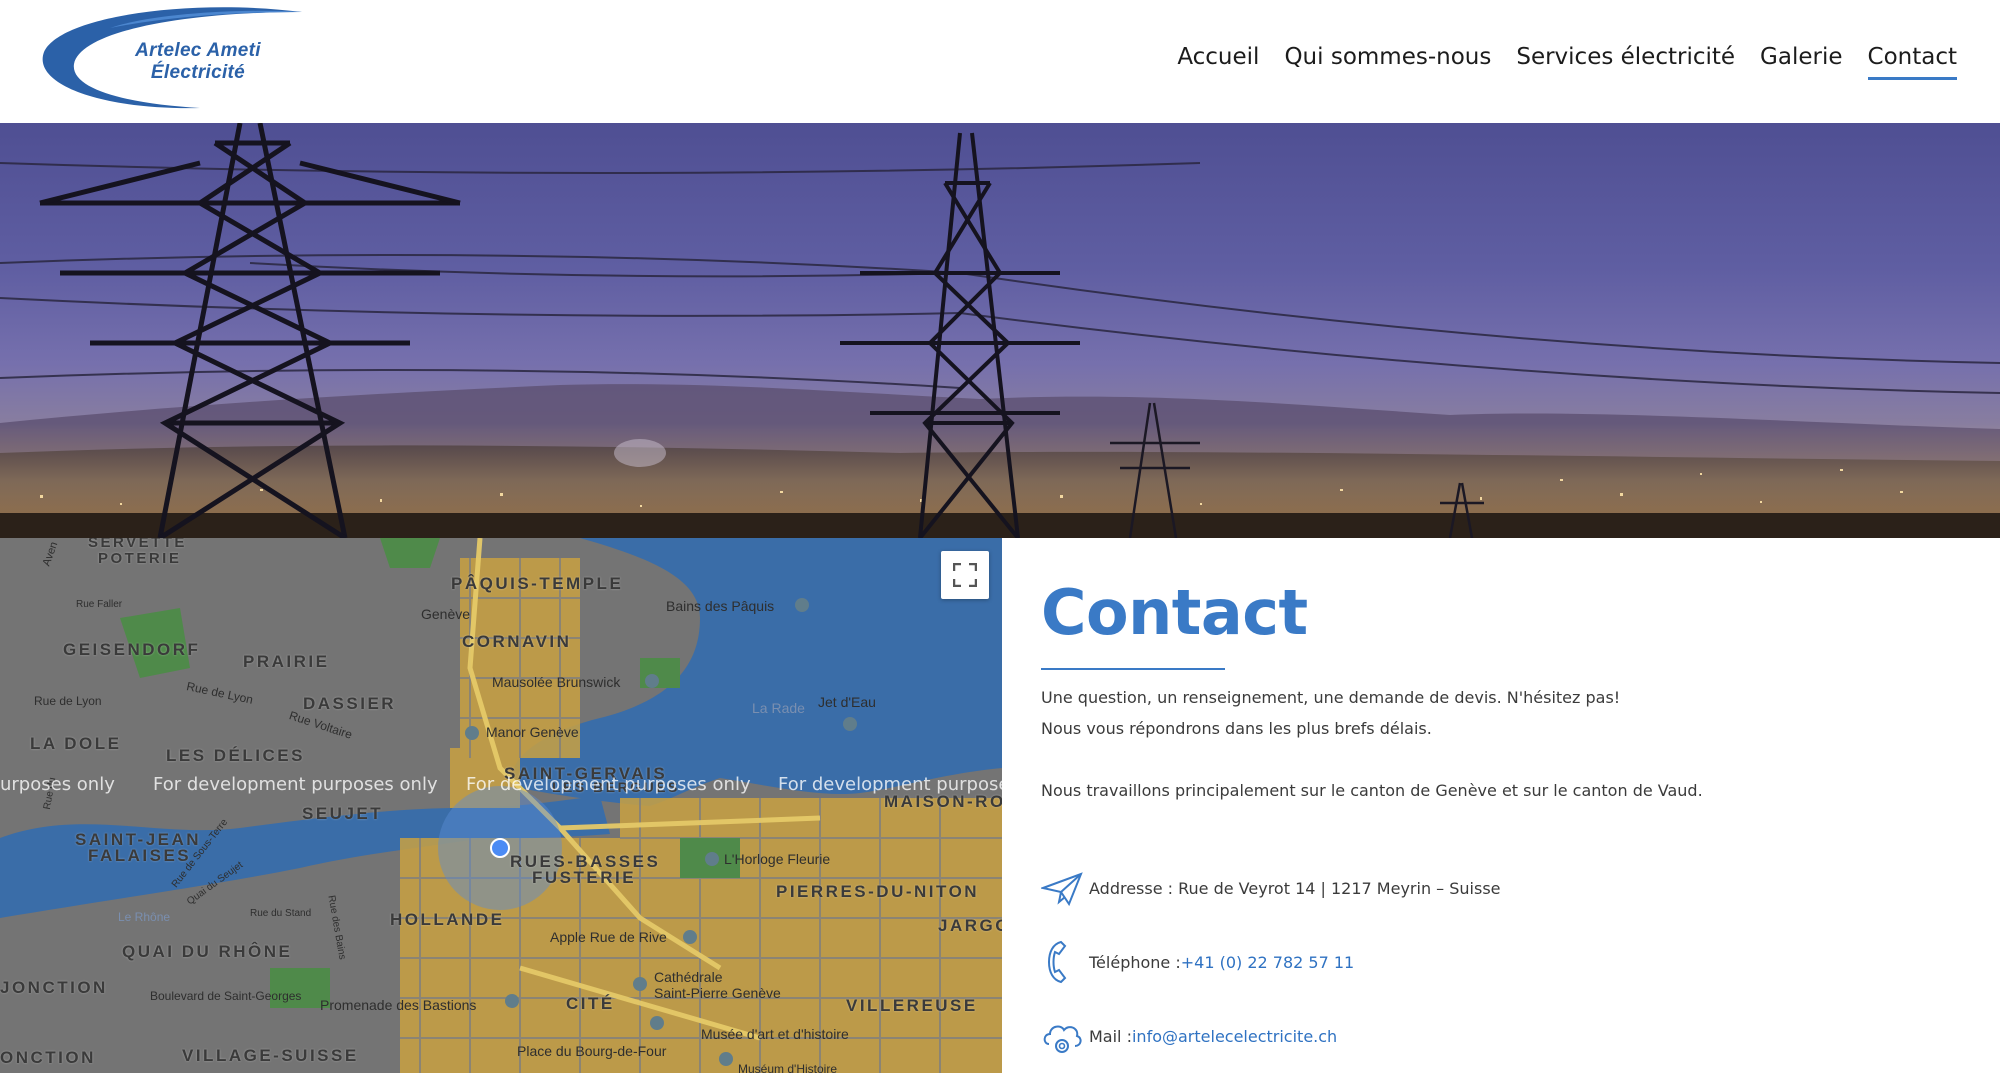 The width and height of the screenshot is (2000, 1073). I want to click on map-poi-museum-histoire: Muséum d'Histoire, so click(787, 1067).